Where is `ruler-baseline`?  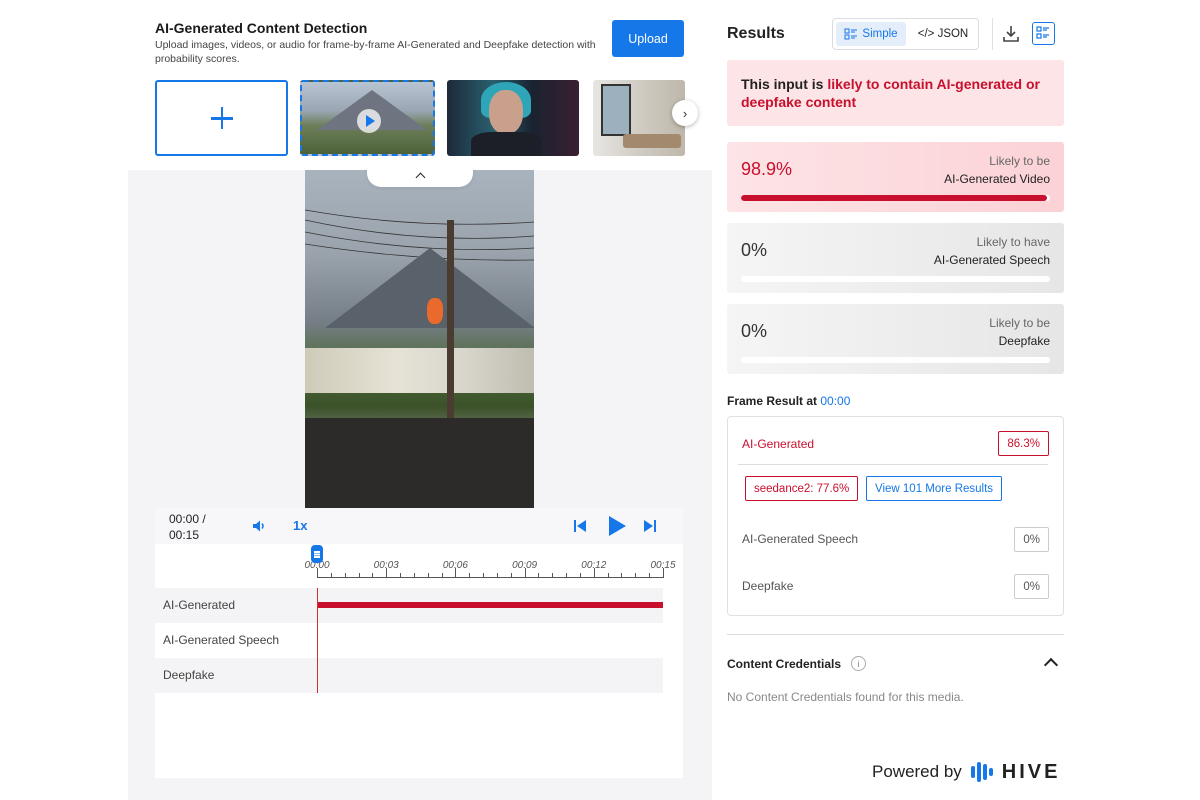
ruler-baseline is located at coordinates (490, 577).